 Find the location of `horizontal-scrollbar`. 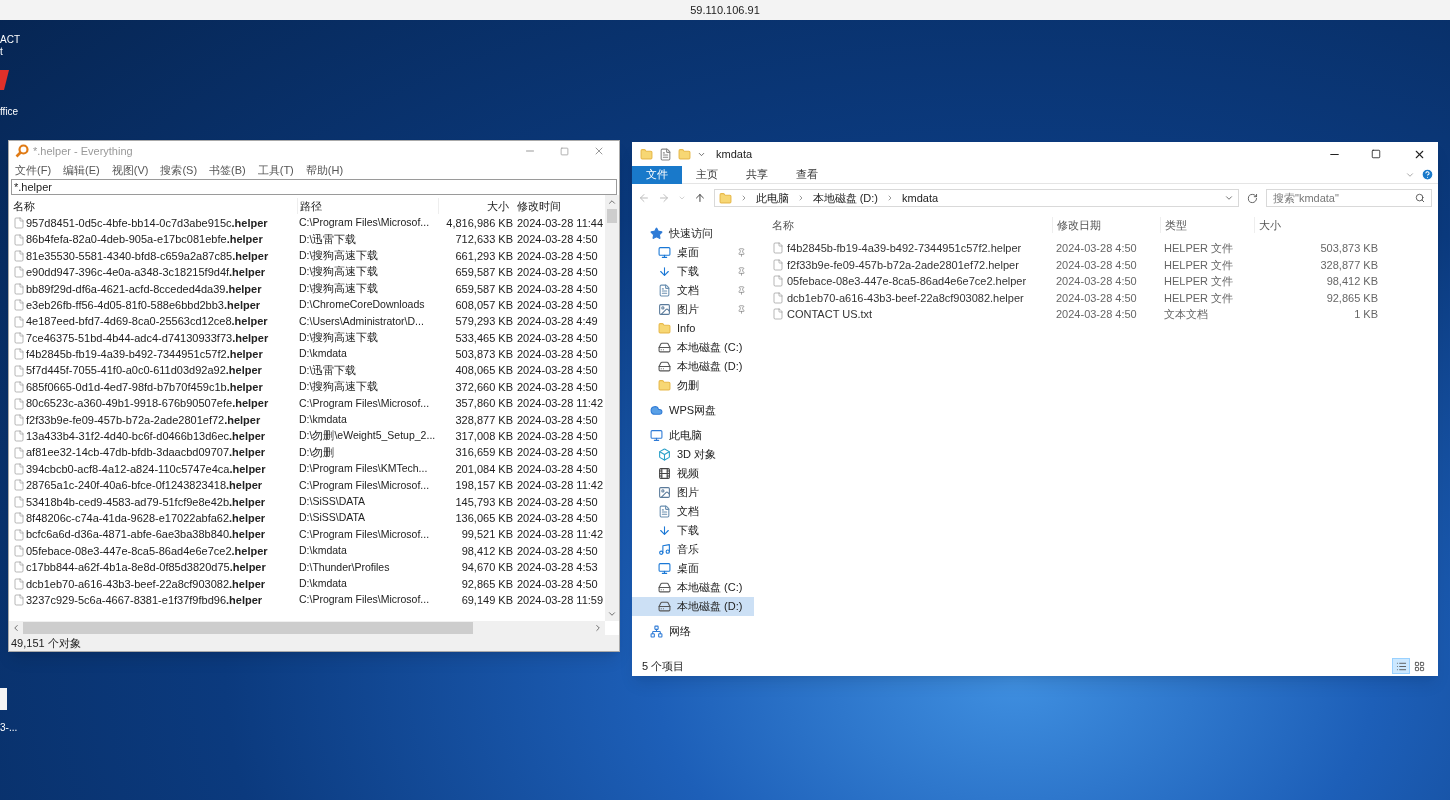

horizontal-scrollbar is located at coordinates (307, 628).